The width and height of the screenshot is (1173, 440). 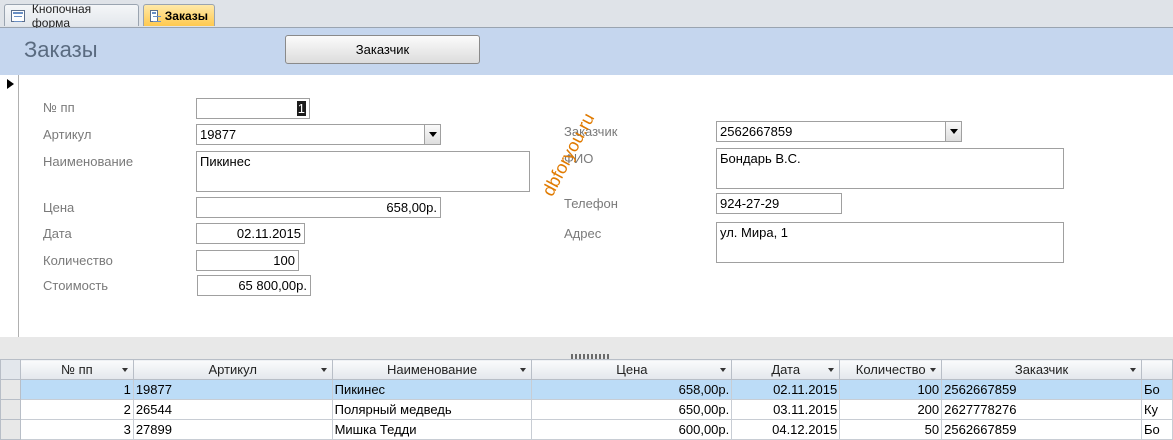 What do you see at coordinates (891, 389) in the screenshot?
I see `cell: 100` at bounding box center [891, 389].